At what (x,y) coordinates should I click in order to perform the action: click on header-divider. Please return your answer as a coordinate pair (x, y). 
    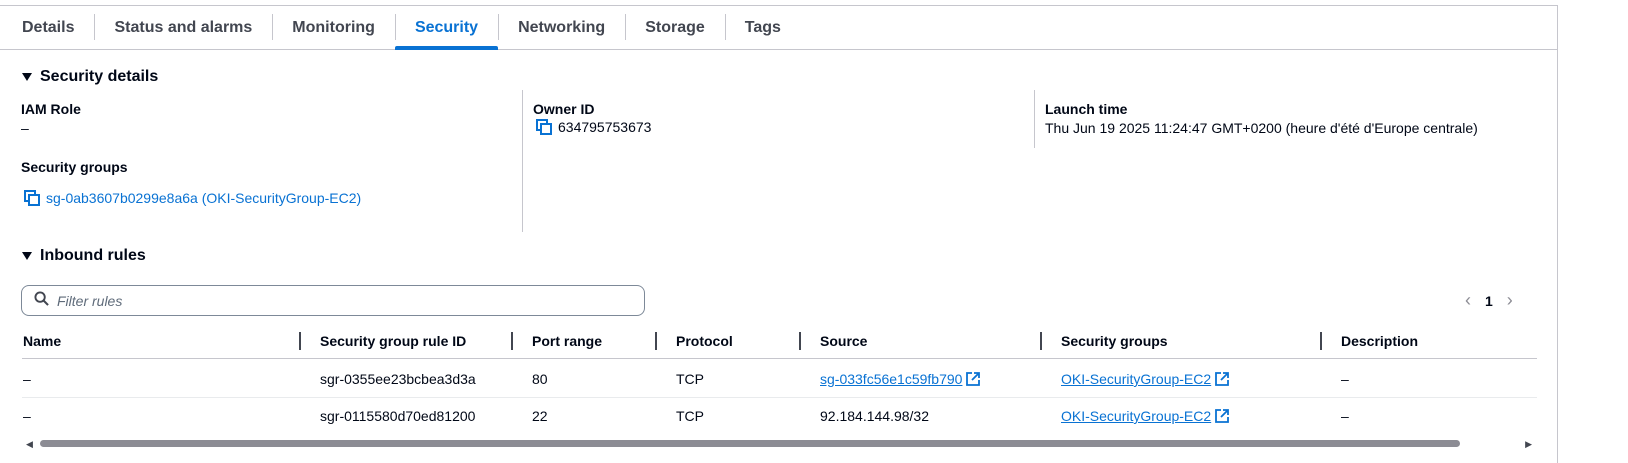
    Looking at the image, I should click on (779, 358).